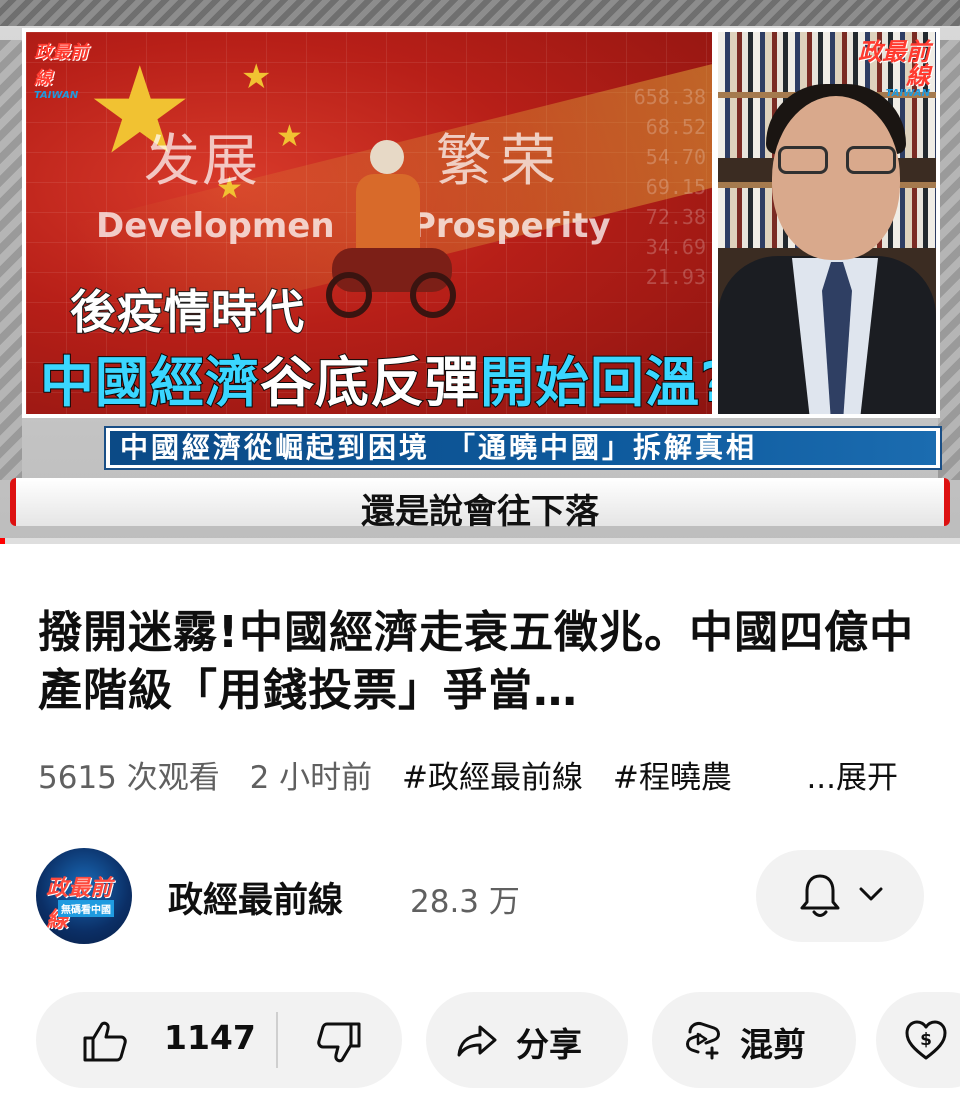  What do you see at coordinates (894, 68) in the screenshot?
I see `channel-logo-overlay-right: 政最前線 TAIWAN` at bounding box center [894, 68].